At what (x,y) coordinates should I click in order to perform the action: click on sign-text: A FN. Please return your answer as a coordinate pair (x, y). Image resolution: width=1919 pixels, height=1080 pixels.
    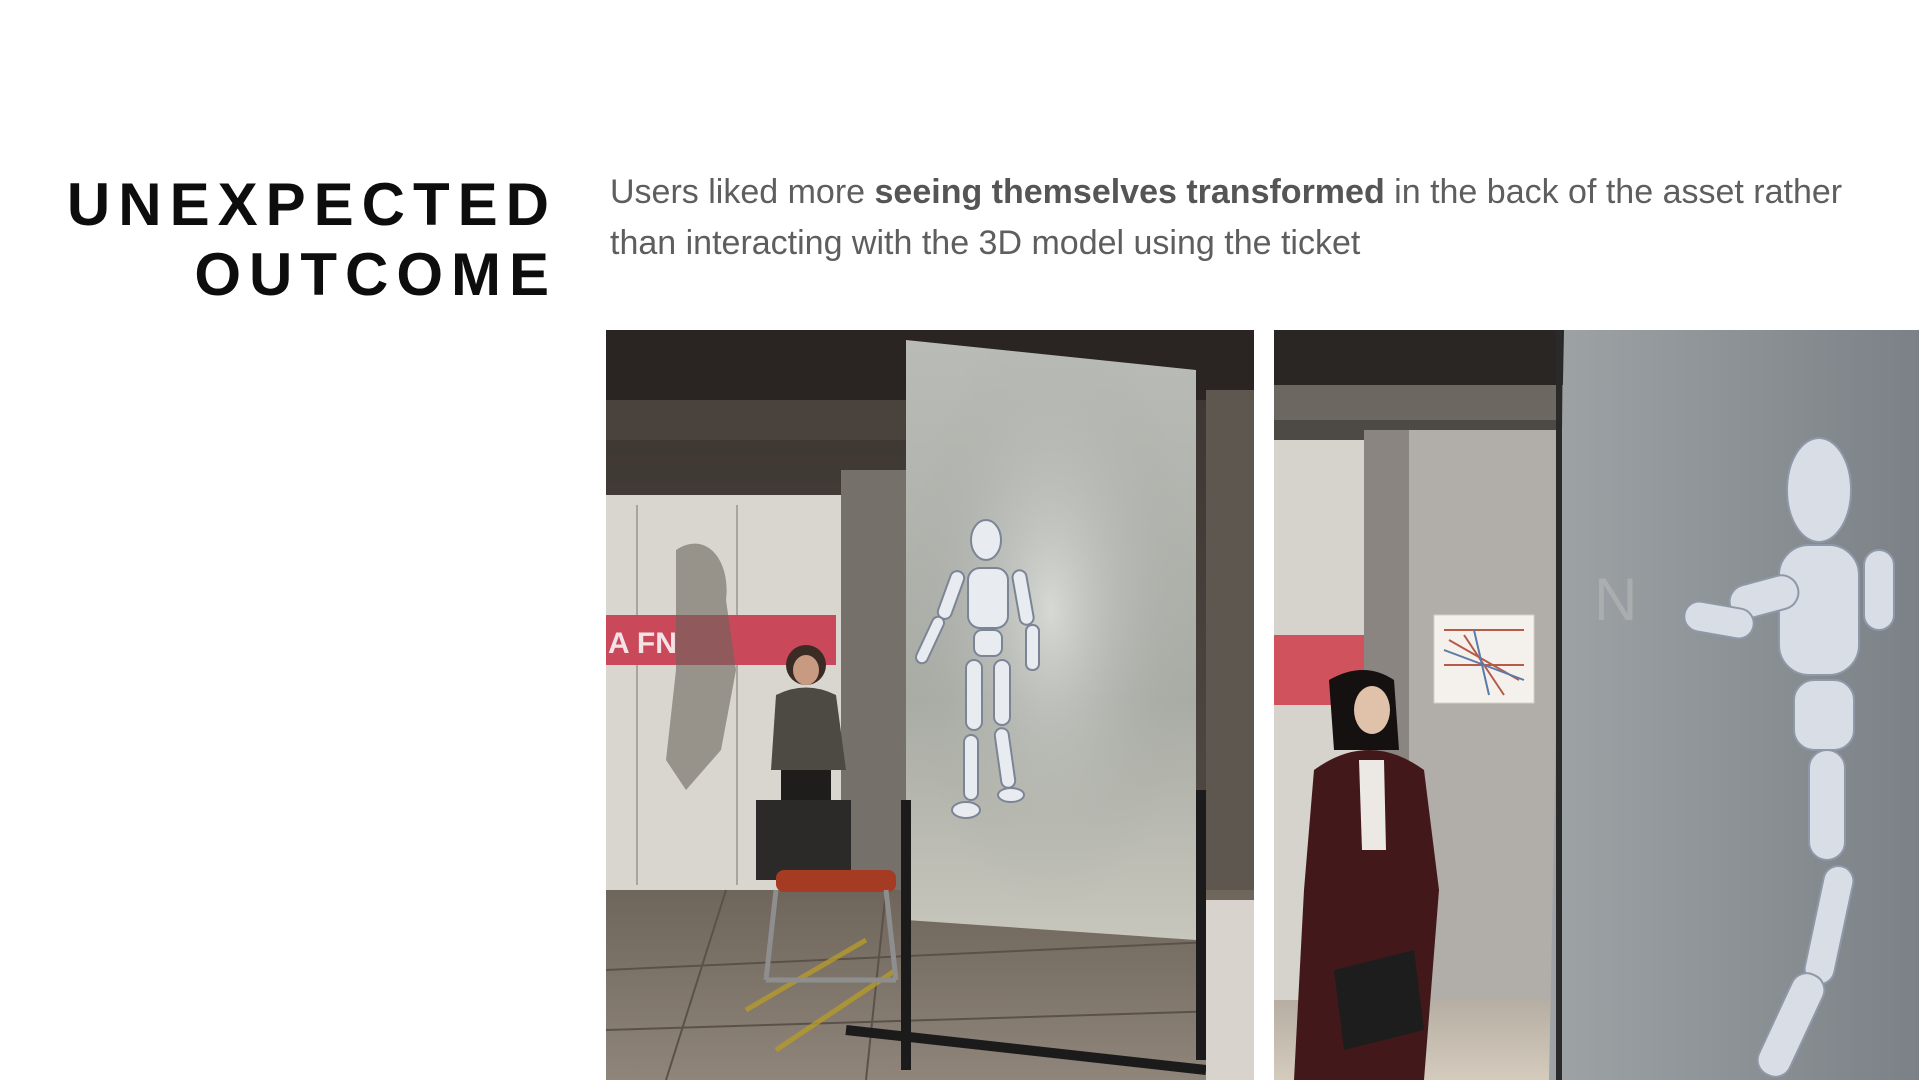
    Looking at the image, I should click on (642, 643).